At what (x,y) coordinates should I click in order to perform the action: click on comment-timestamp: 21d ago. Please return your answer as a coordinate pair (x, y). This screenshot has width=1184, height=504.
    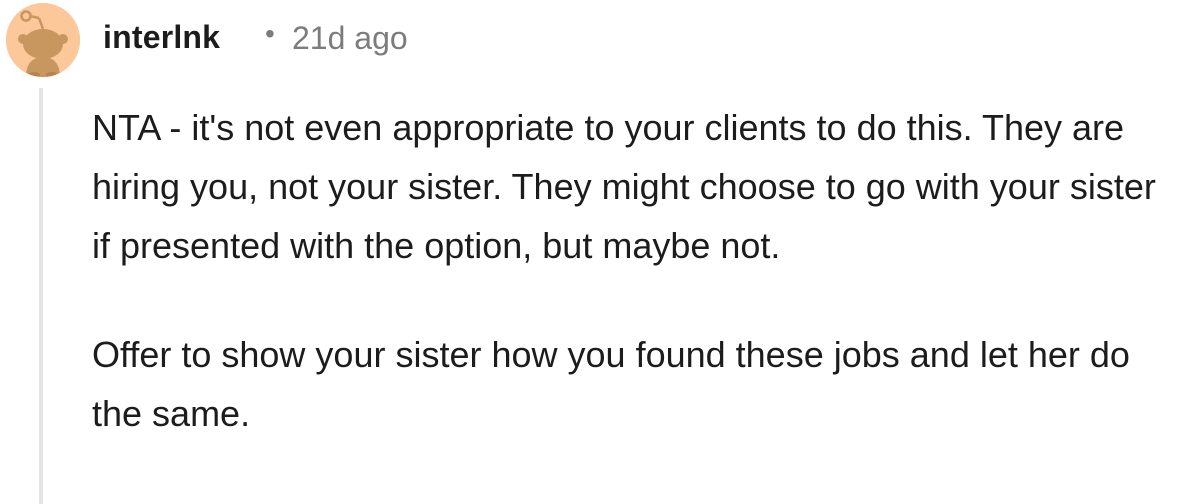
    Looking at the image, I should click on (350, 38).